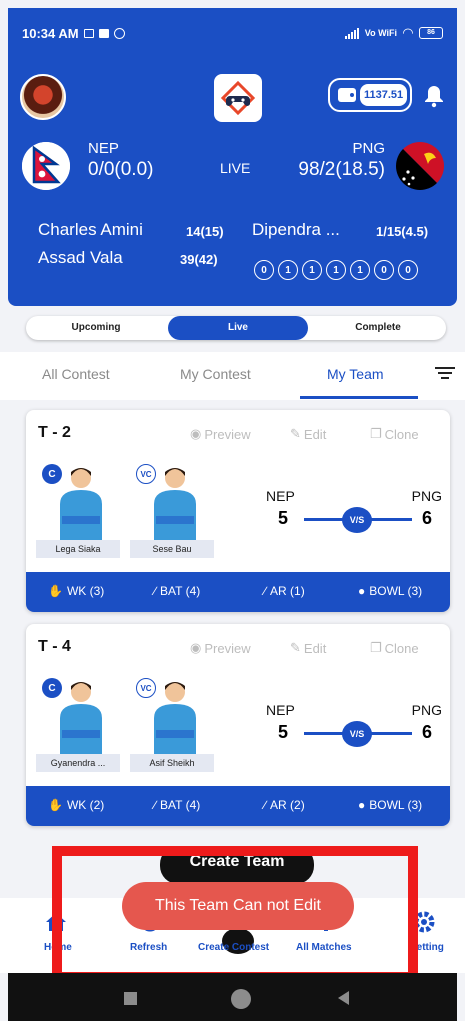 This screenshot has height=1021, width=465. What do you see at coordinates (237, 865) in the screenshot?
I see `create-team-button: Create Team` at bounding box center [237, 865].